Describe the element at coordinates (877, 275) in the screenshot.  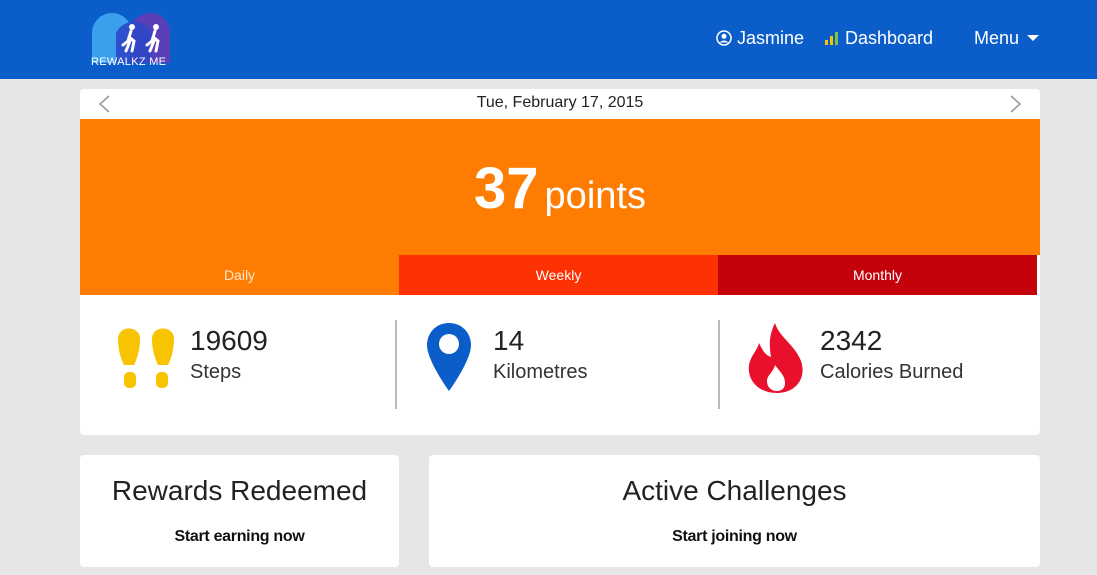
I see `tab-monthly: Monthly` at that location.